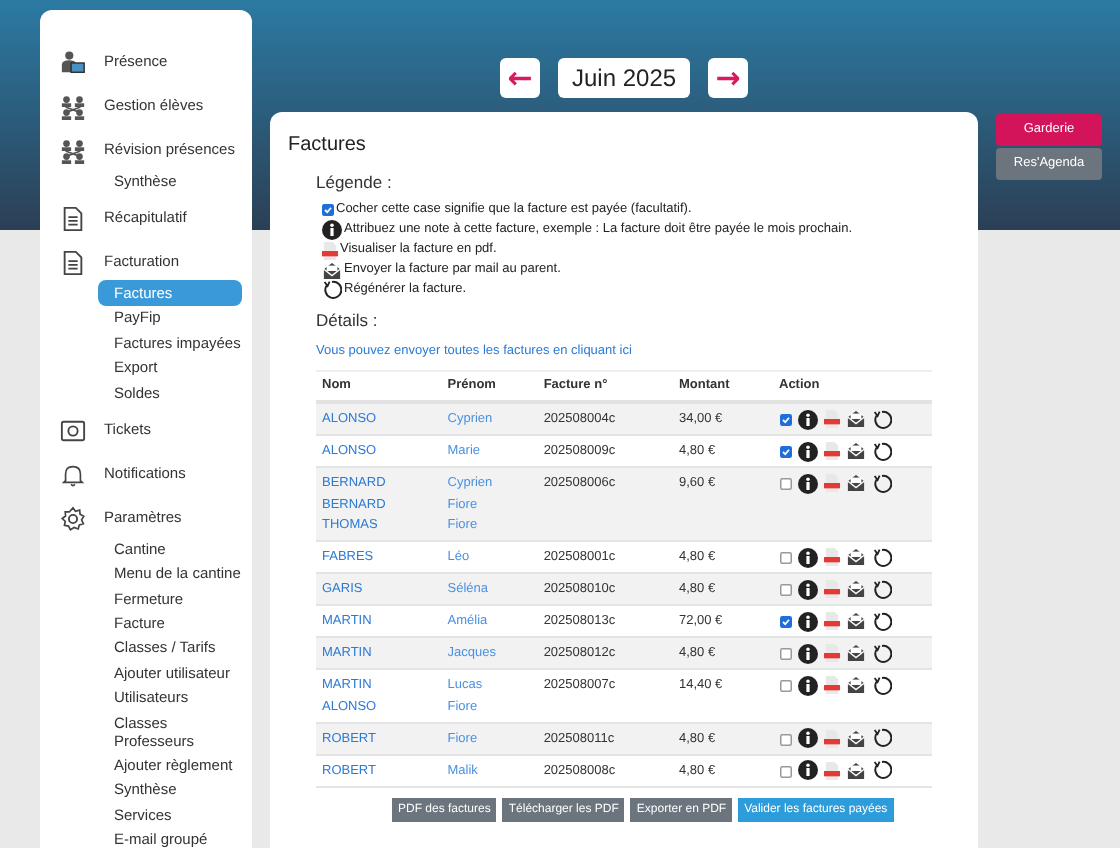 The width and height of the screenshot is (1120, 848). What do you see at coordinates (355, 183) in the screenshot?
I see `section-heading: Légende :` at bounding box center [355, 183].